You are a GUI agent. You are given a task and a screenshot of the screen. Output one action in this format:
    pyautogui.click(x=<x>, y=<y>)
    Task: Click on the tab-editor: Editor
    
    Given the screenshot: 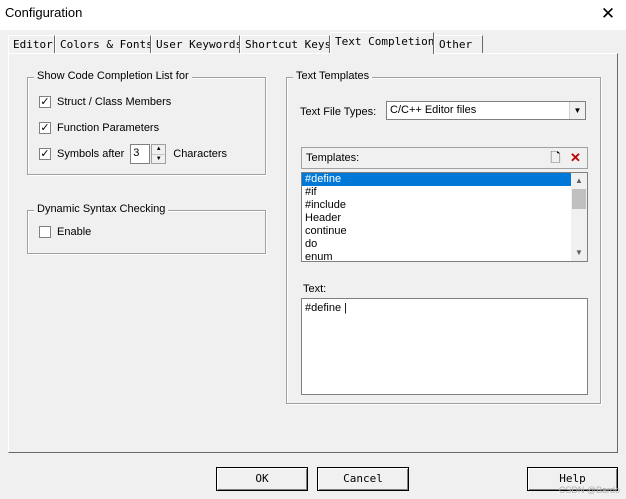 What is the action you would take?
    pyautogui.click(x=31, y=44)
    